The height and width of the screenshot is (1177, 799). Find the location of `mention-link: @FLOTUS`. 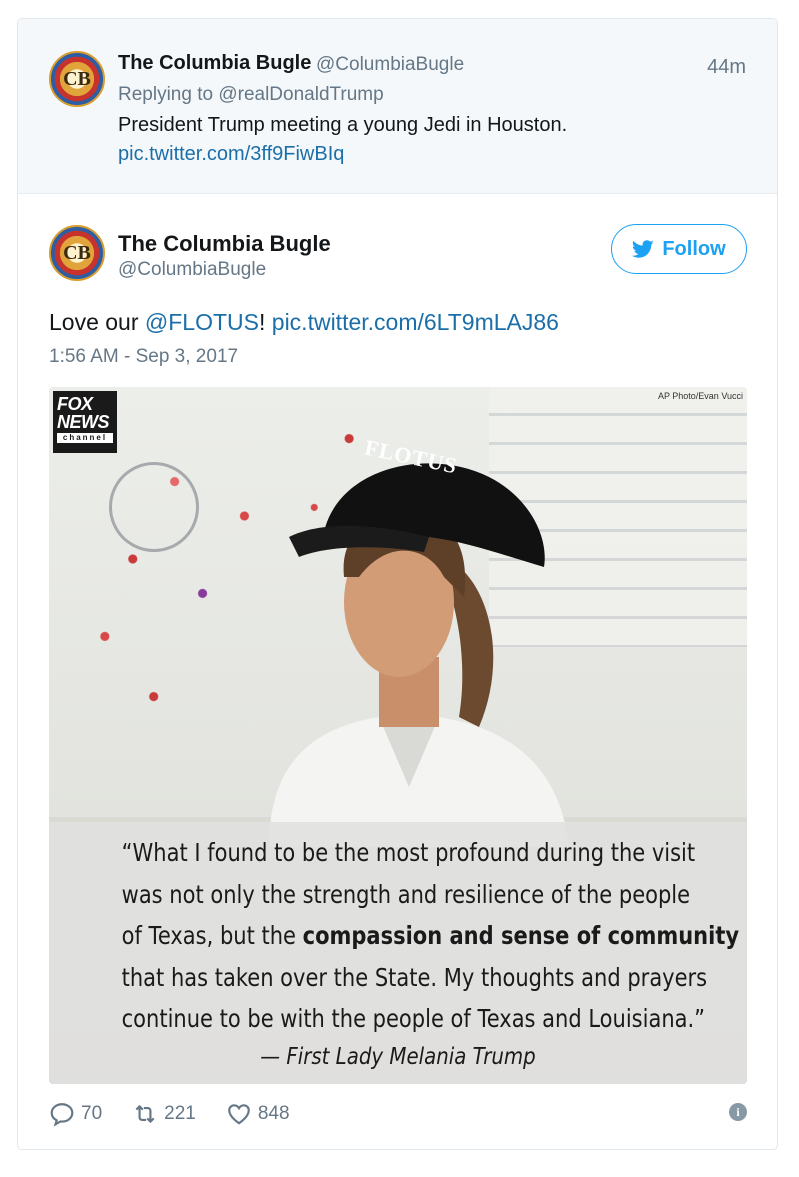

mention-link: @FLOTUS is located at coordinates (202, 322).